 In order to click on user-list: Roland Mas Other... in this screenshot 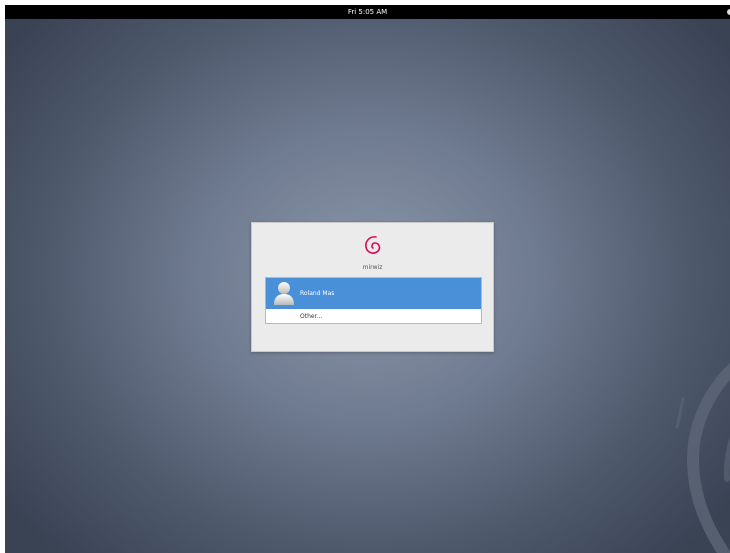, I will do `click(373, 300)`.